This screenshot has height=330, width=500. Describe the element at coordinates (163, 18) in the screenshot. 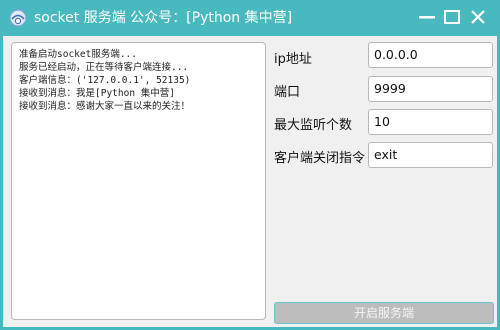

I see `window-title: socket 服务端 公众号：[Python 集中营]` at that location.